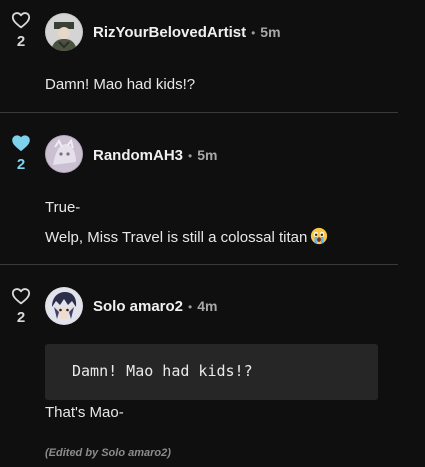  Describe the element at coordinates (138, 306) in the screenshot. I see `username: Solo amaro2` at that location.